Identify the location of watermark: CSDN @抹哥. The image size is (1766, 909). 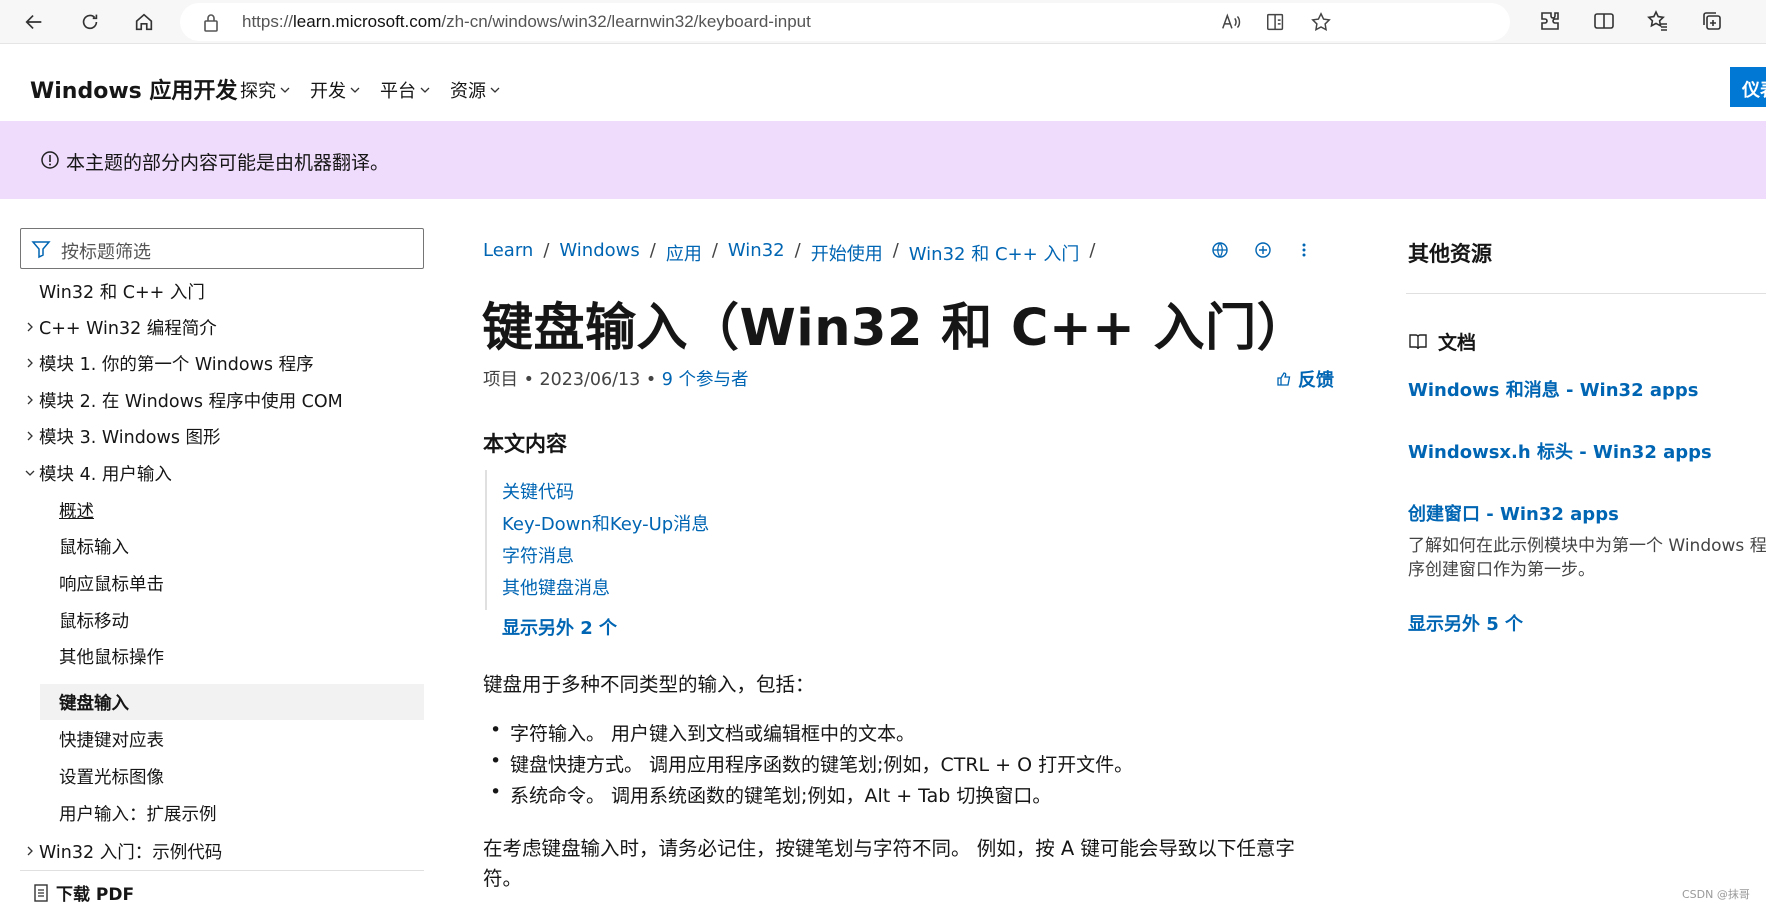
(1716, 894).